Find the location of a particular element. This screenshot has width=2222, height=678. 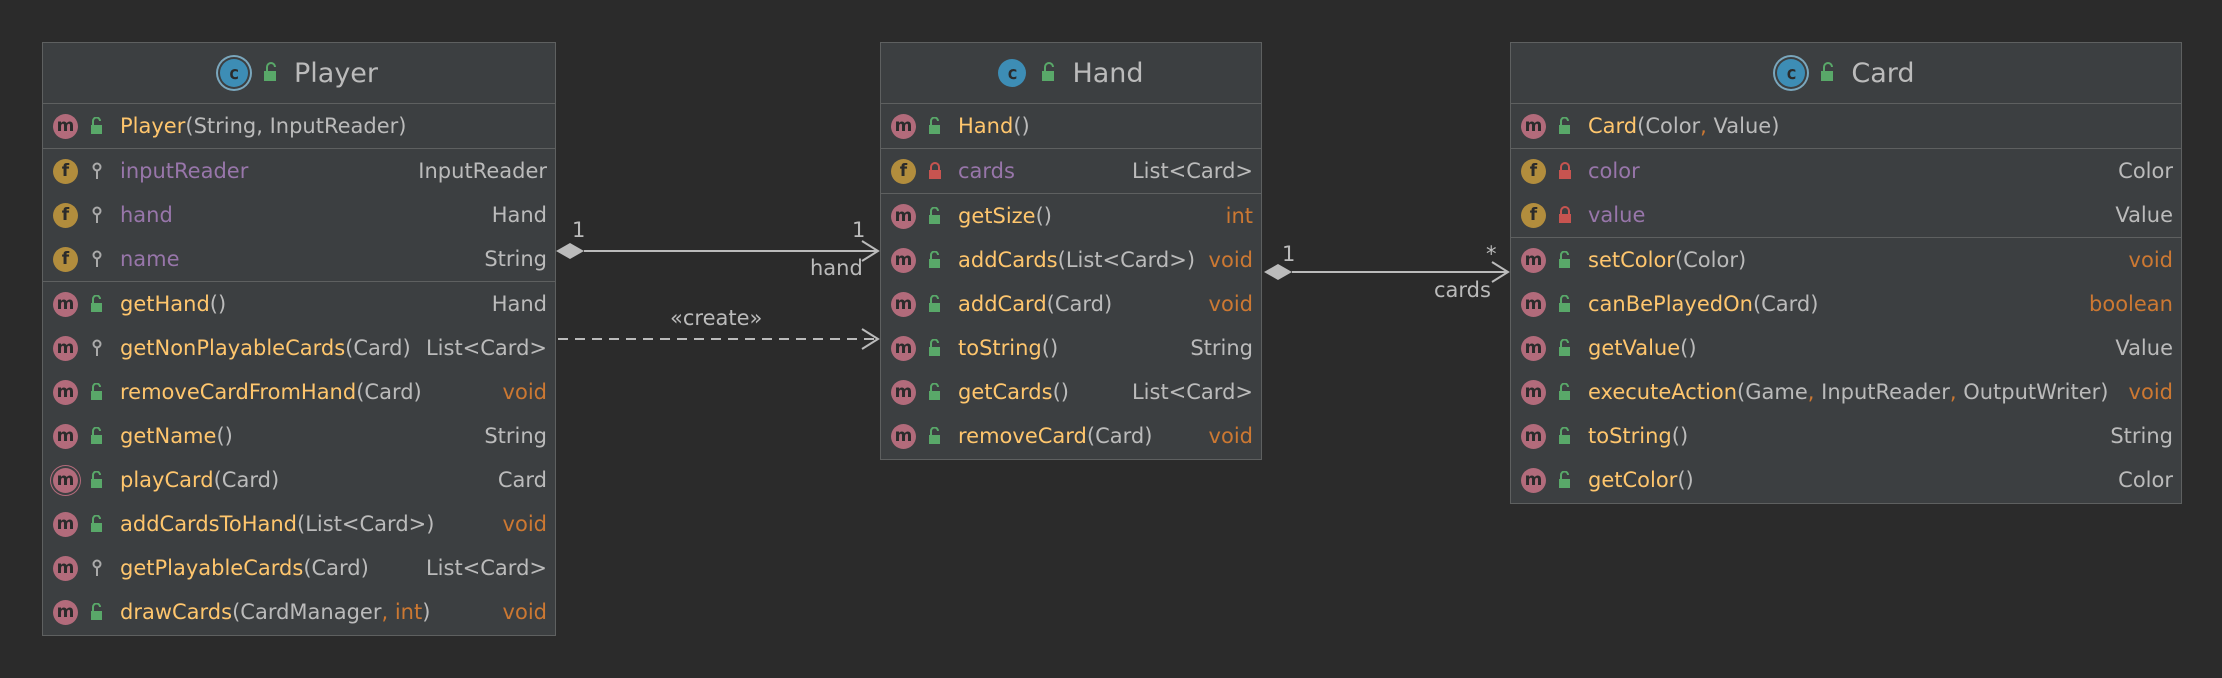

target-multiplicity: 1 is located at coordinates (859, 230).